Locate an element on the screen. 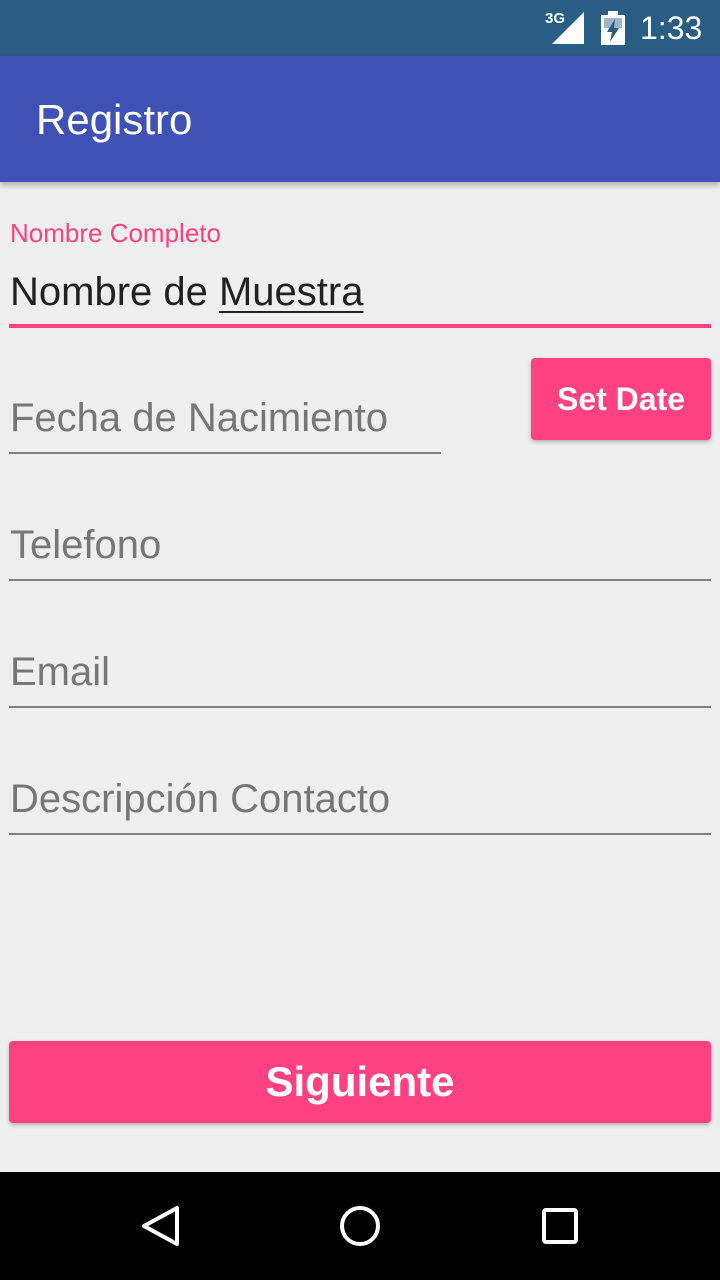  navigation-bar is located at coordinates (360, 1226).